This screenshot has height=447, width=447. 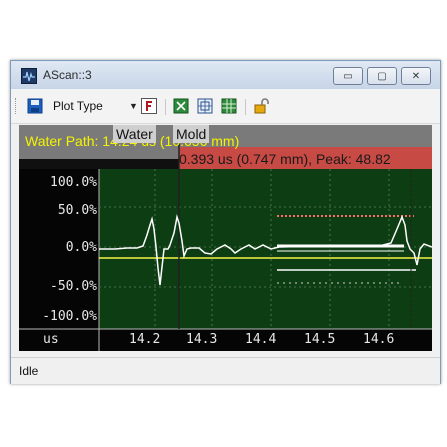 I want to click on save-icon, so click(x=35, y=106).